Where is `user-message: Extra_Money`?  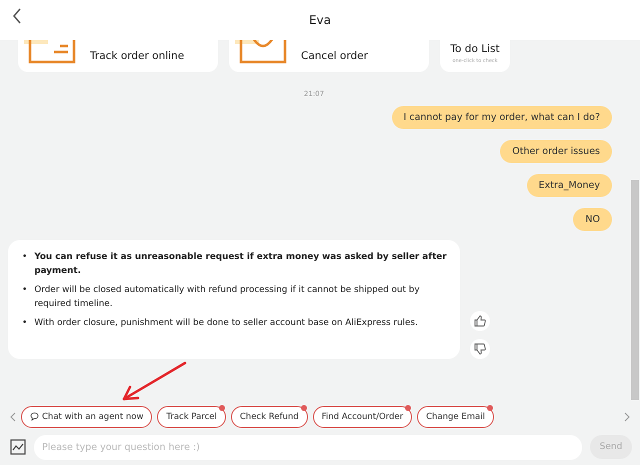
user-message: Extra_Money is located at coordinates (569, 185).